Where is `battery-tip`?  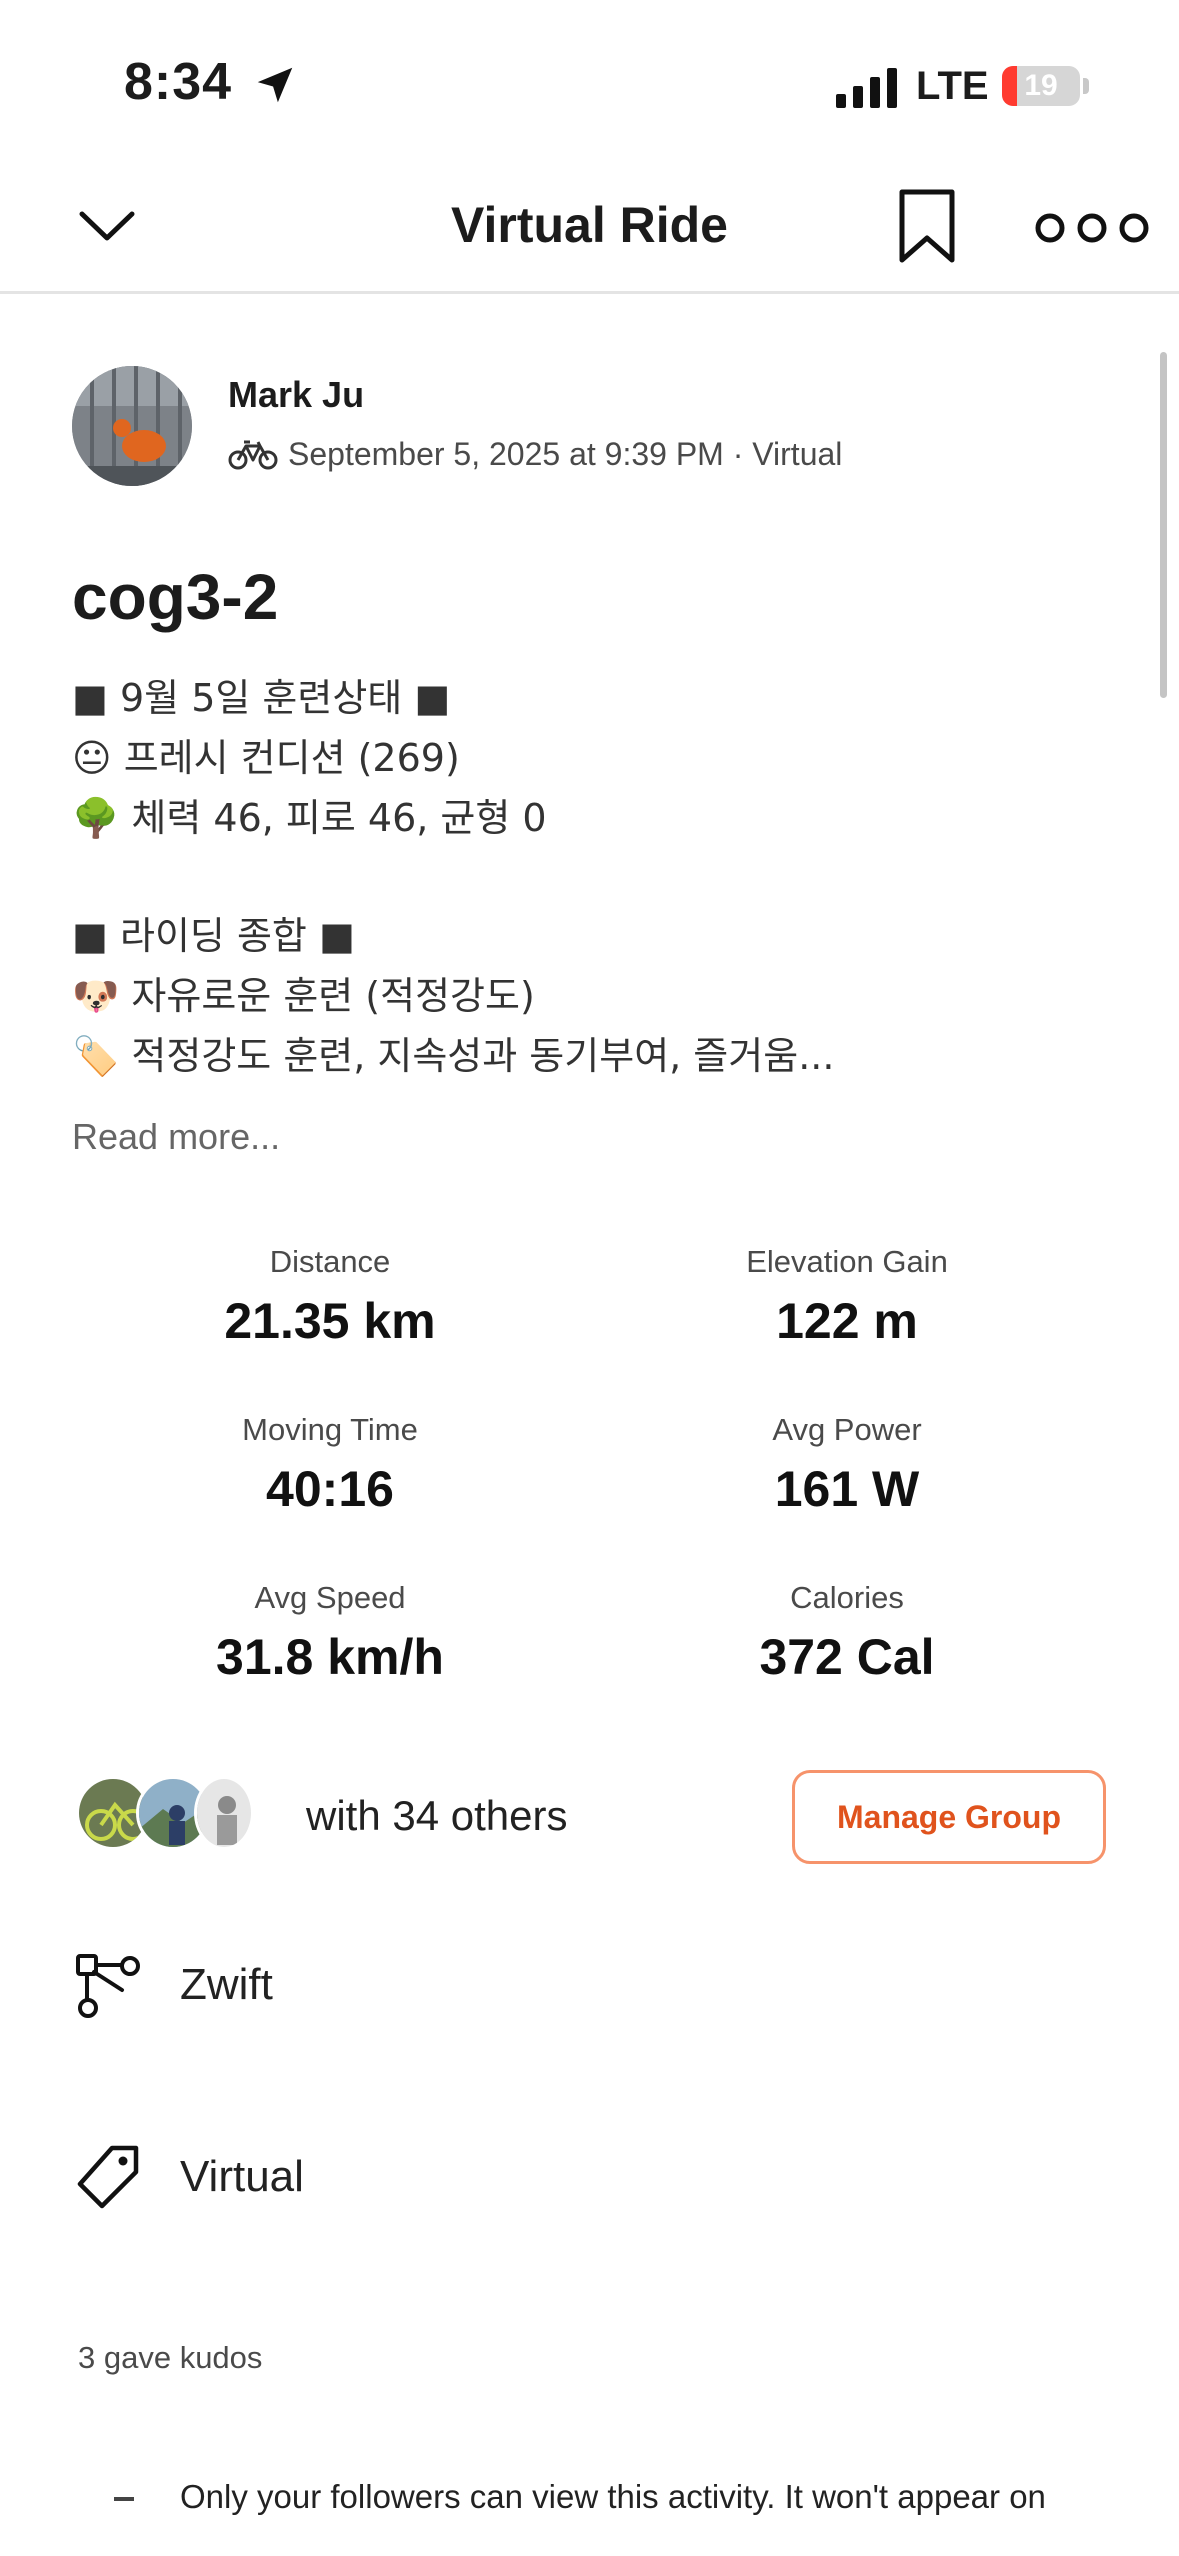
battery-tip is located at coordinates (1086, 86).